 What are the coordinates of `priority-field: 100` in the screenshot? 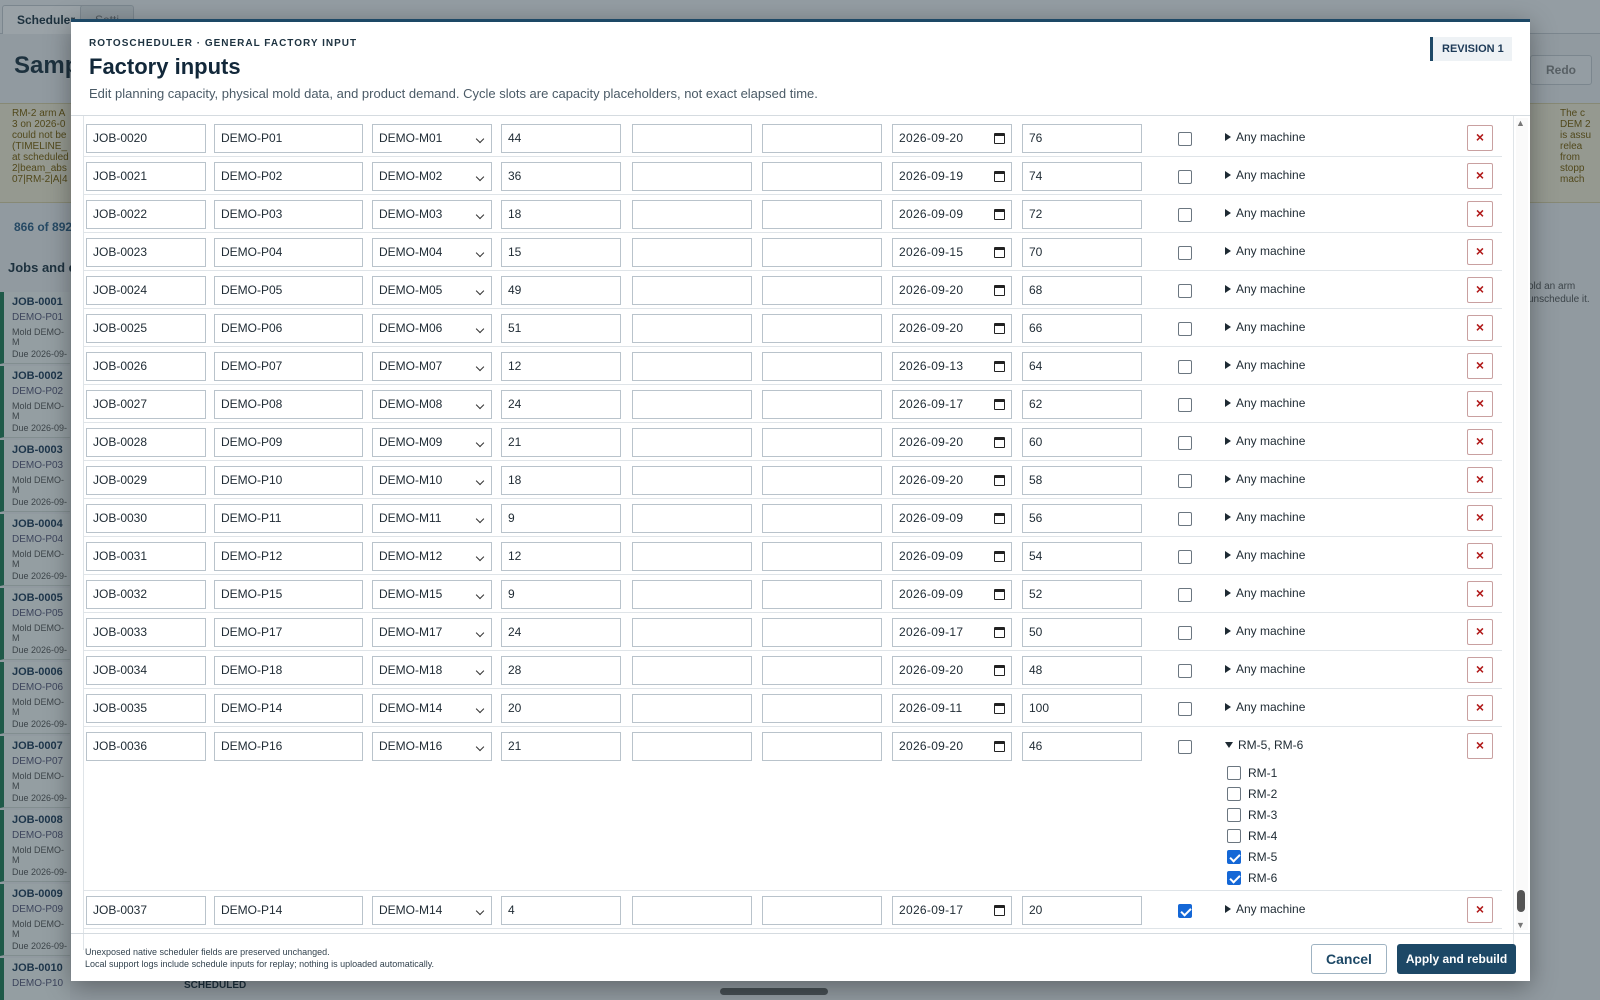 It's located at (1082, 708).